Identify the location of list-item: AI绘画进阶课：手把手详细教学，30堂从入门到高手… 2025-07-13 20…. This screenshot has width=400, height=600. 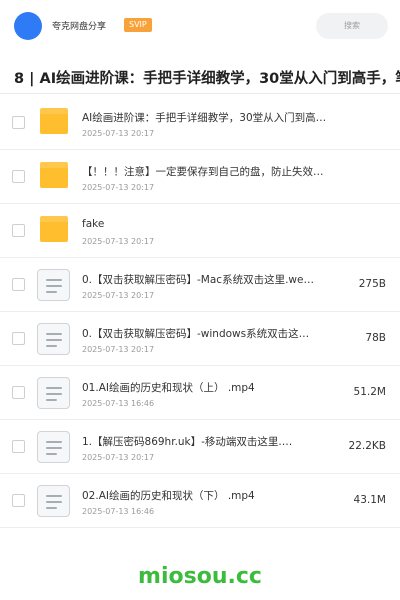
(200, 123).